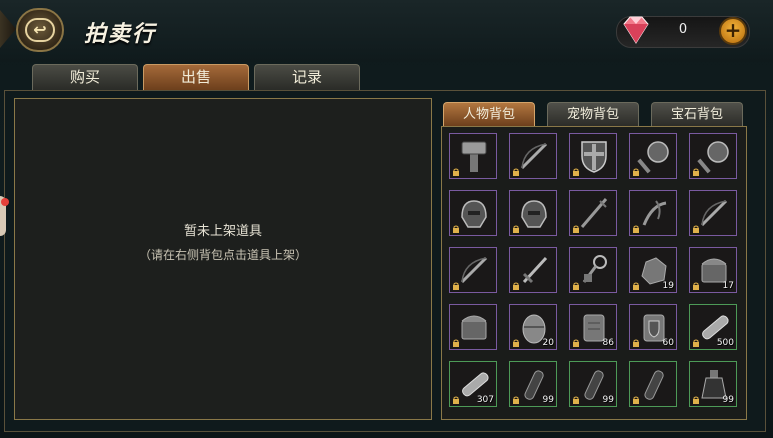 This screenshot has height=438, width=773. Describe the element at coordinates (593, 327) in the screenshot. I see `inventory-slot: 86` at that location.